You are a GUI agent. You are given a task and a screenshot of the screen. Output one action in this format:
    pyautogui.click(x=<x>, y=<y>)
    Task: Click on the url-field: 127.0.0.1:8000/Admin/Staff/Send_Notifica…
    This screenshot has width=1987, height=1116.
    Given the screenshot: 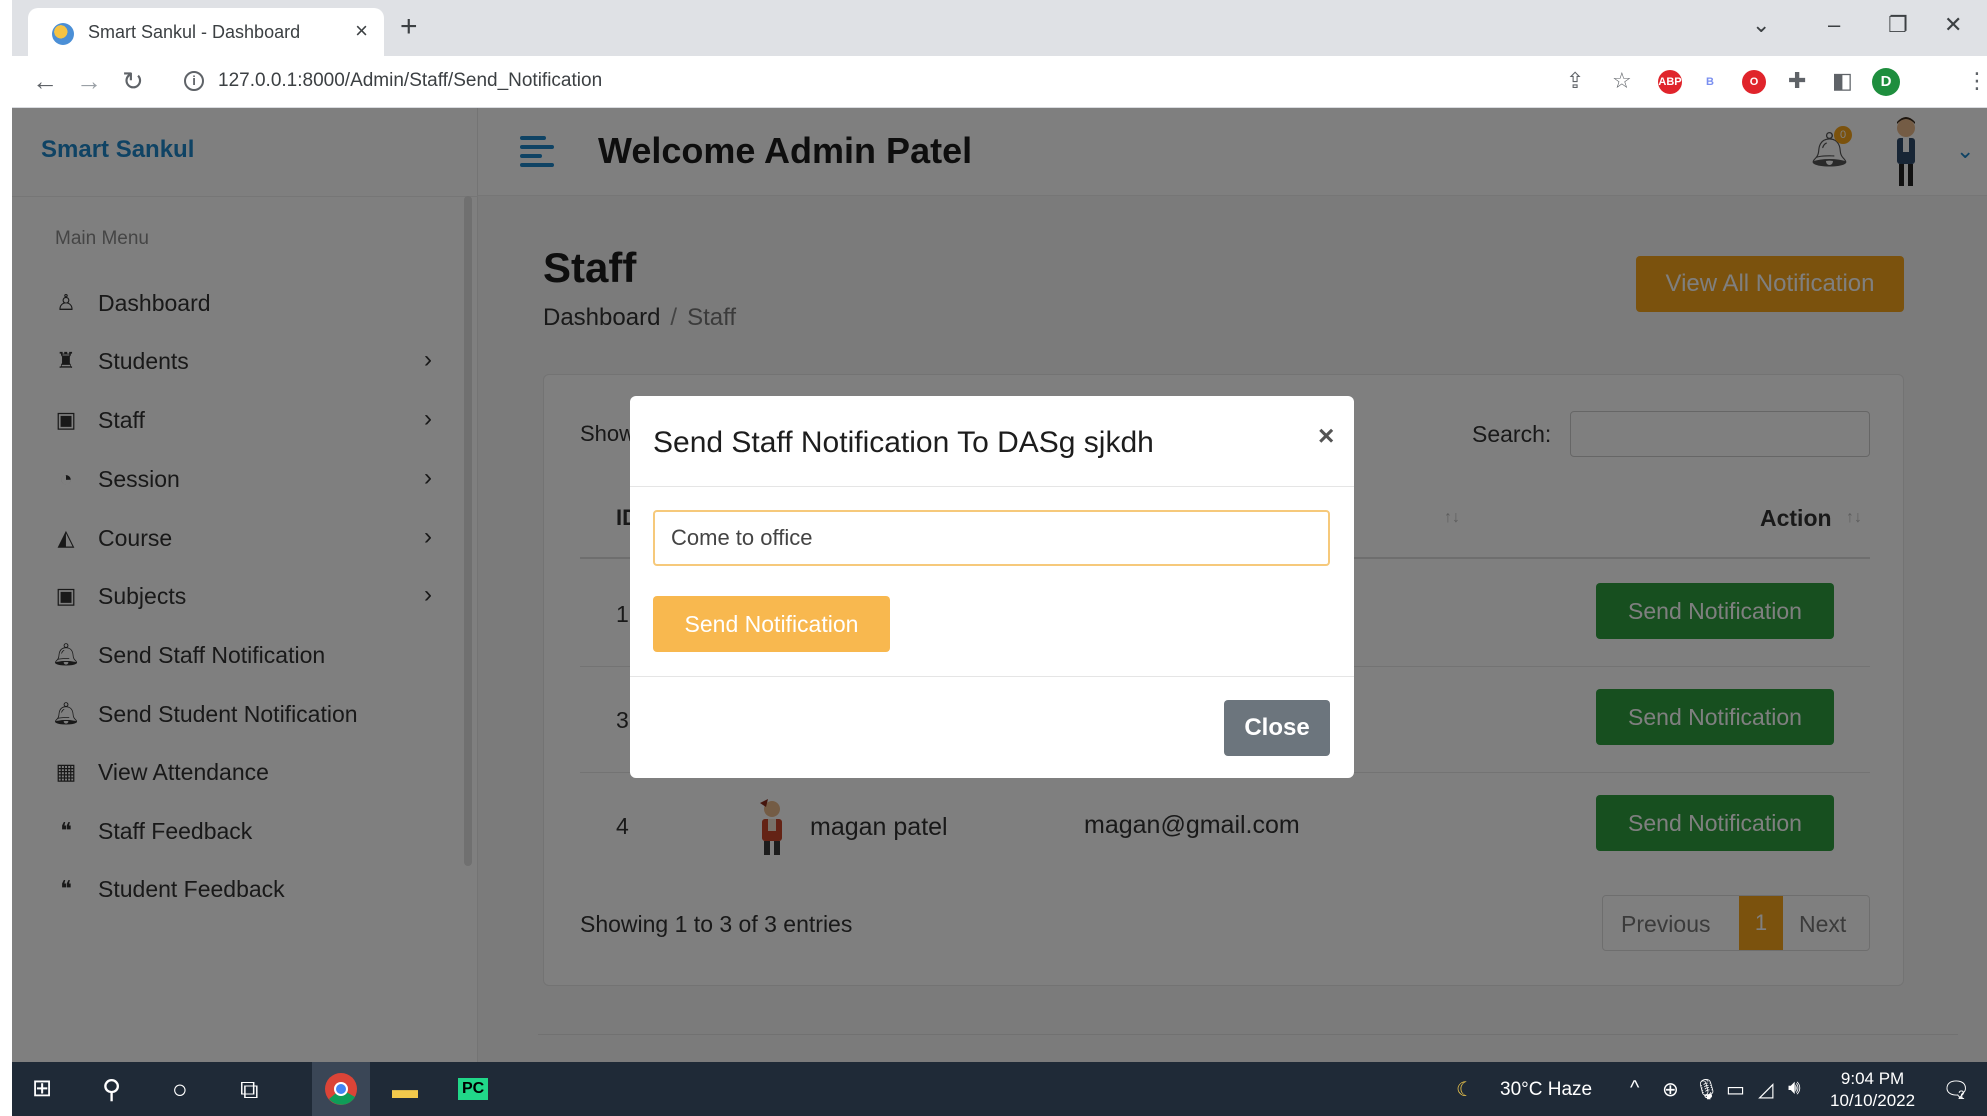 What is the action you would take?
    pyautogui.click(x=410, y=81)
    